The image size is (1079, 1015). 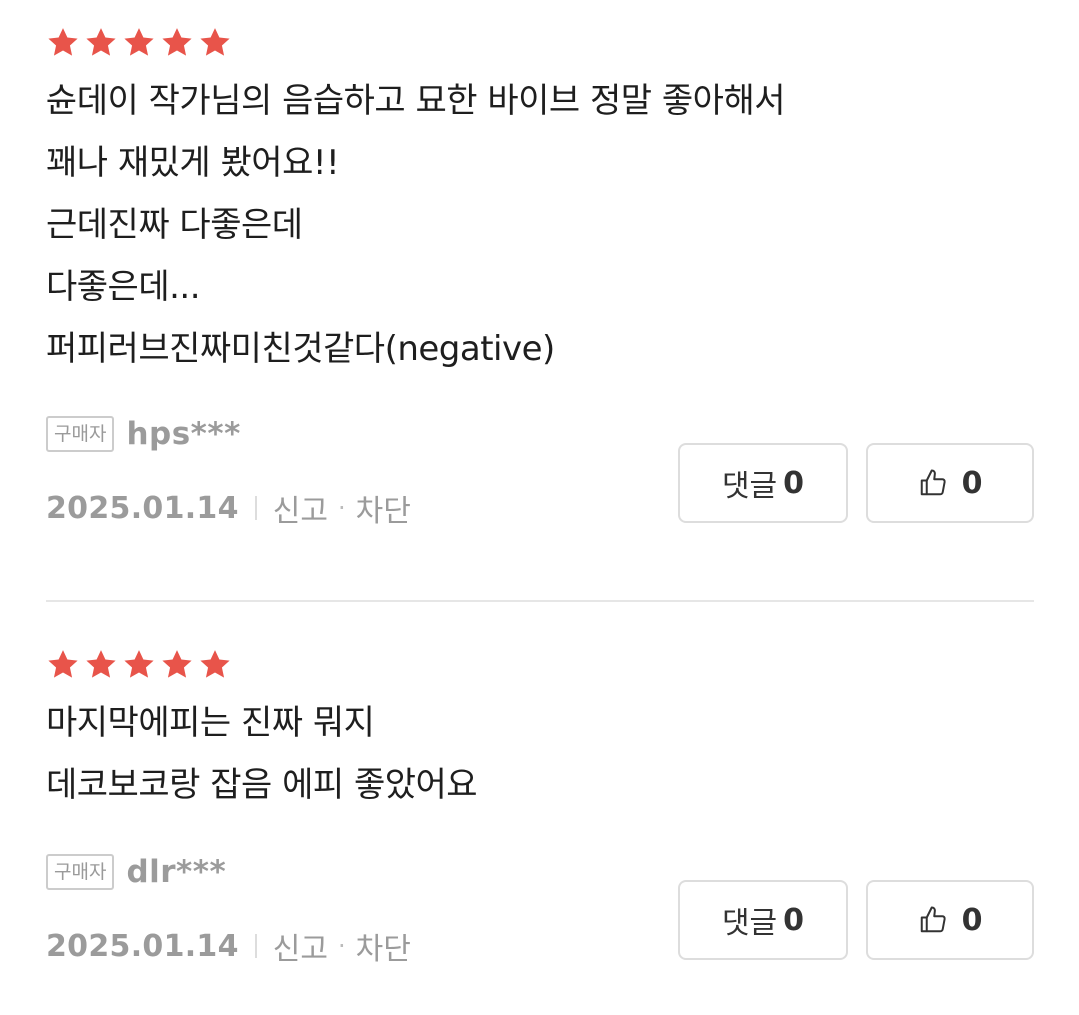 I want to click on review-meta: 구매자 hps*** 2025.01.14 신고 · 차단, so click(x=228, y=472).